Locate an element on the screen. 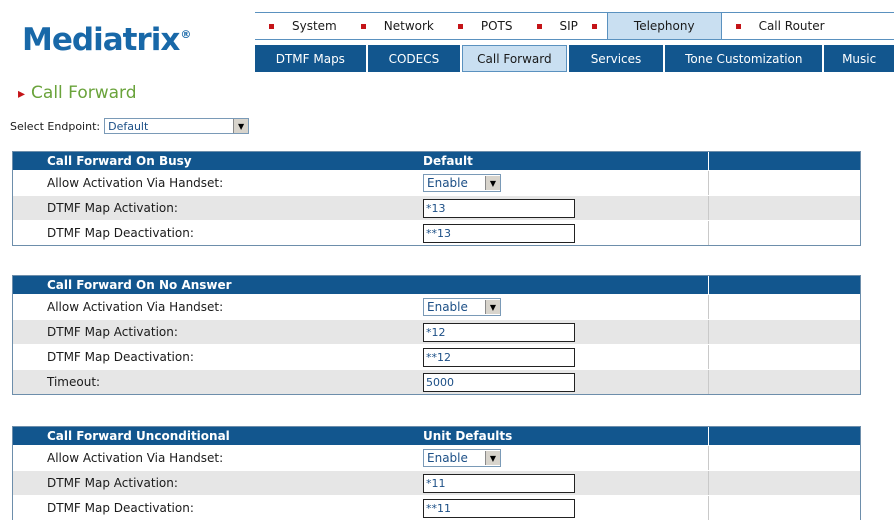 The height and width of the screenshot is (527, 894). dtmf-activation-input: *13 is located at coordinates (499, 208).